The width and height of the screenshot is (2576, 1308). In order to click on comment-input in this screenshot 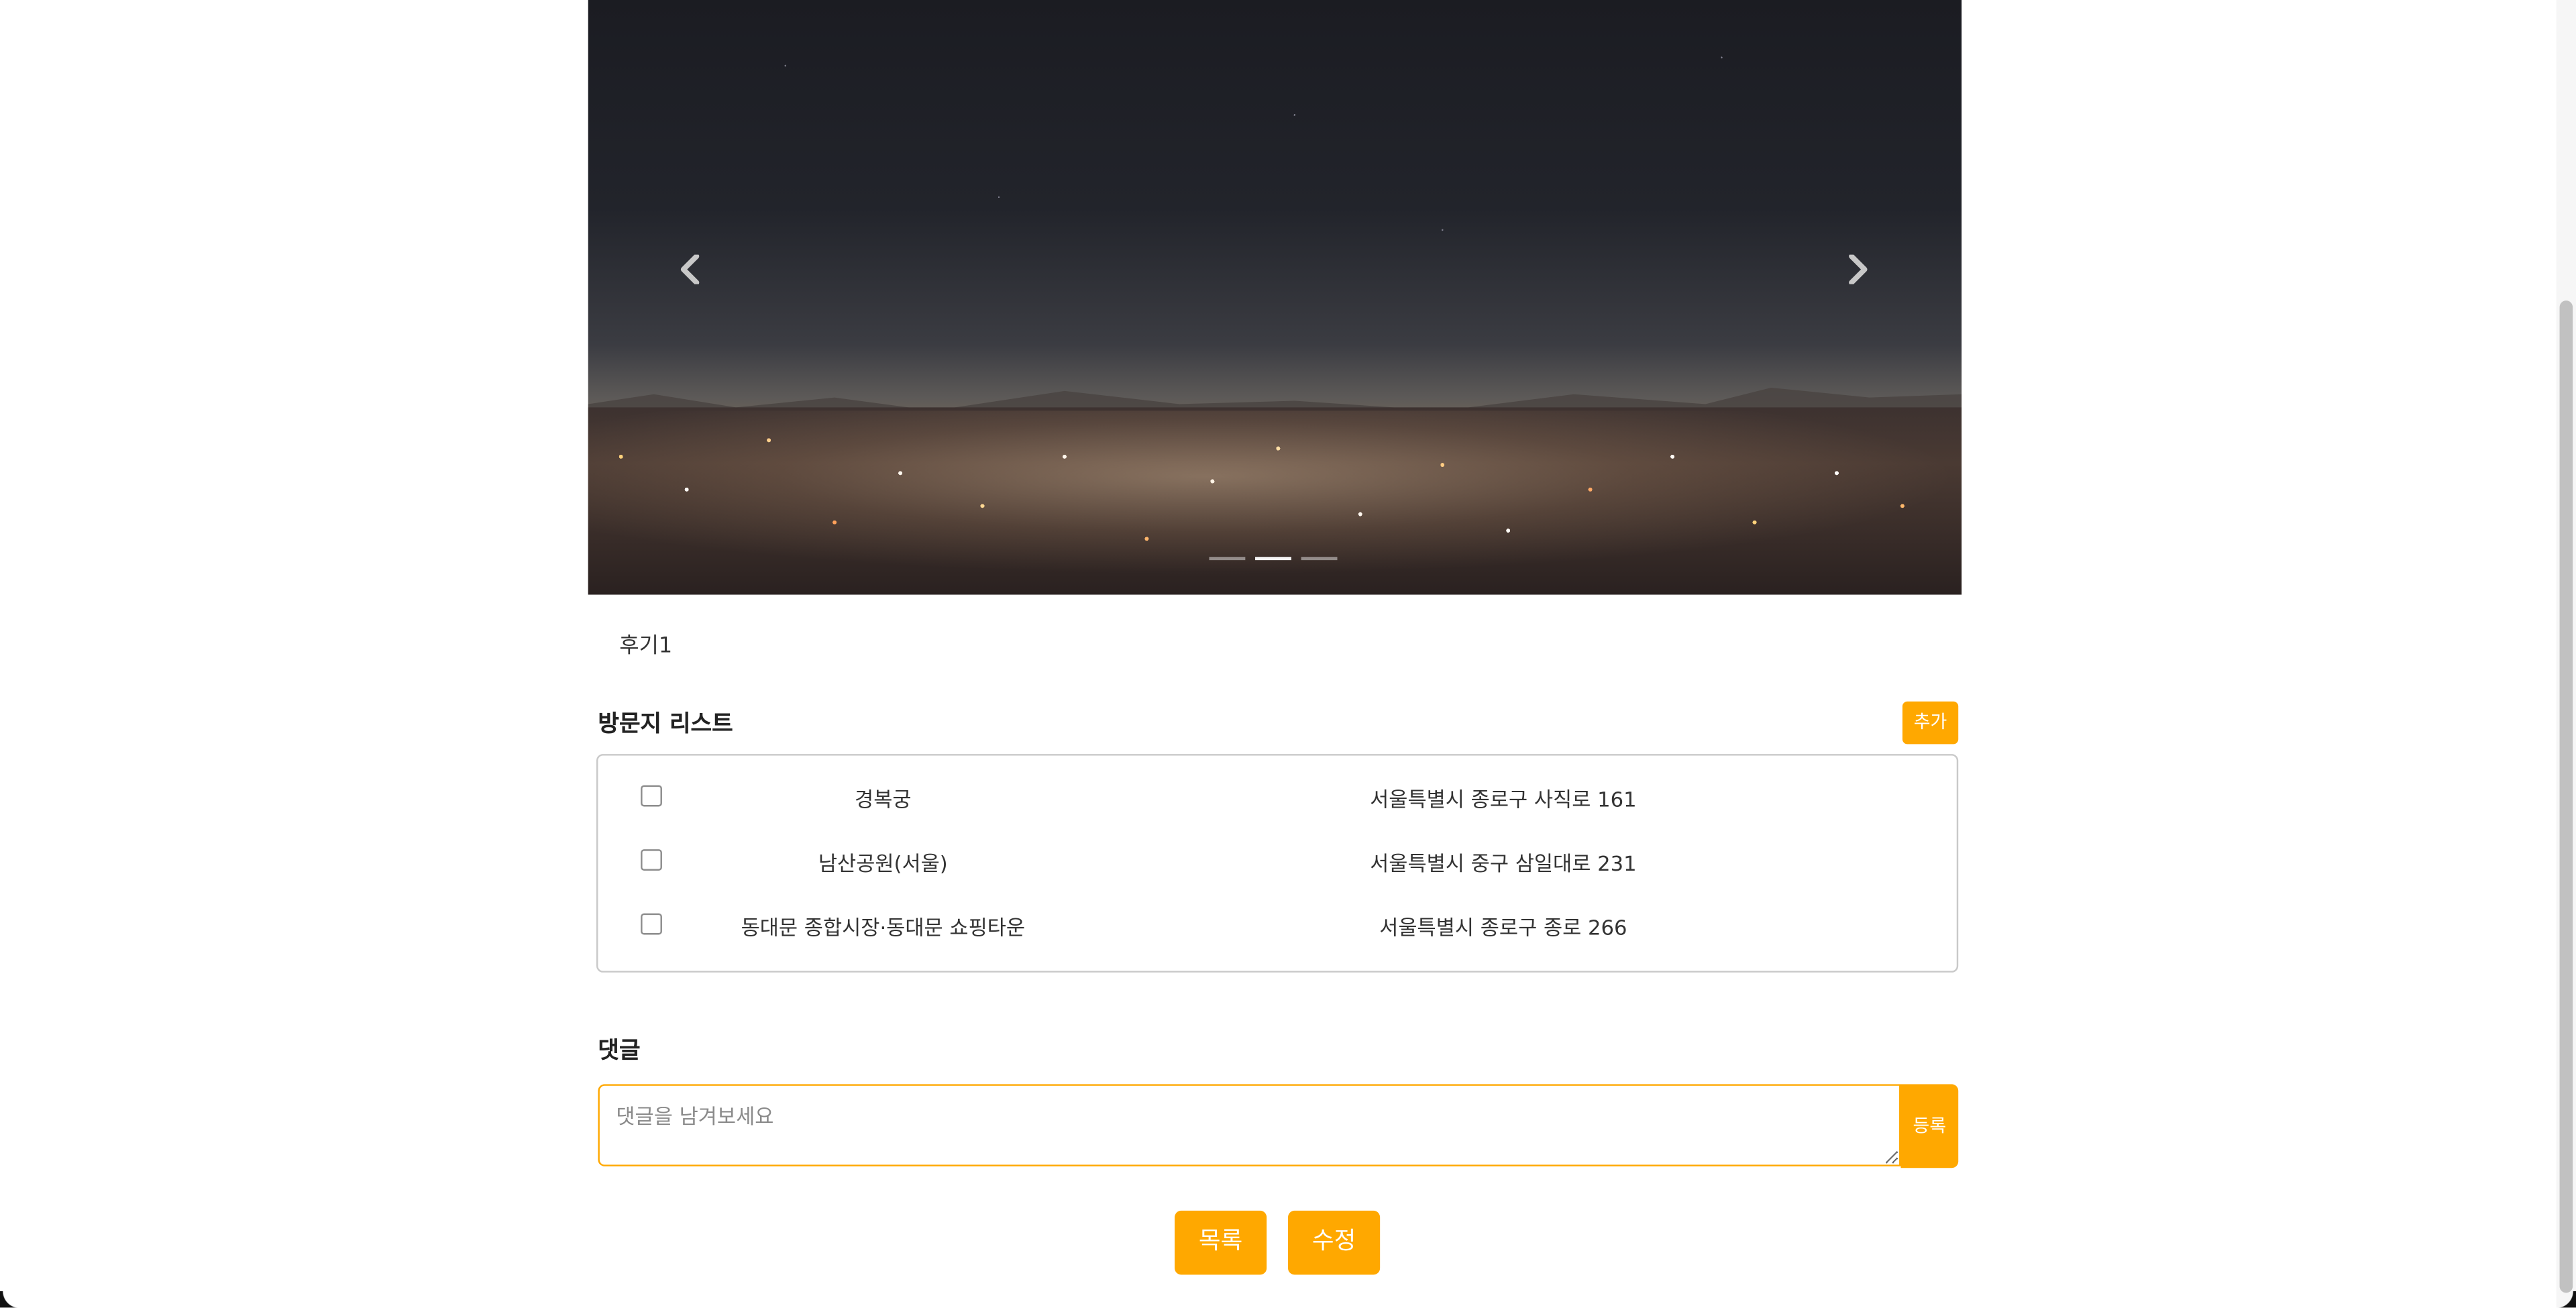, I will do `click(1249, 1125)`.